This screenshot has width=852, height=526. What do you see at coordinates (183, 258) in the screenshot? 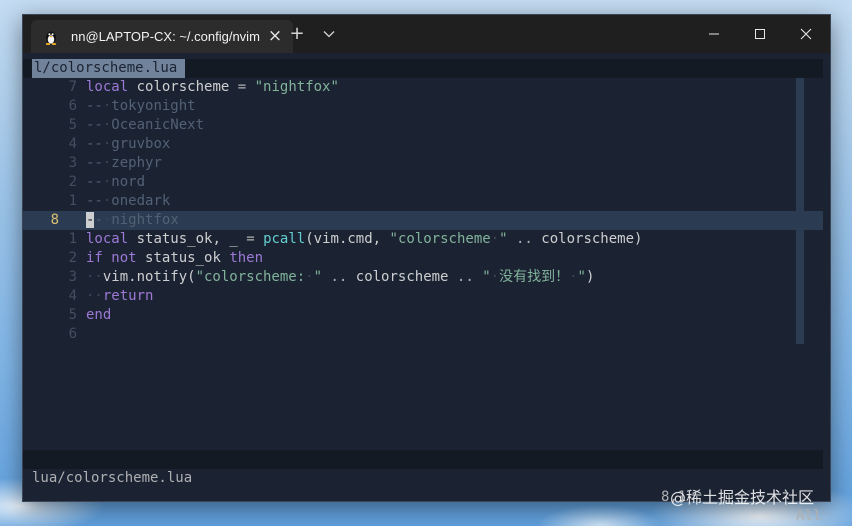
I see `code-token: status_ok` at bounding box center [183, 258].